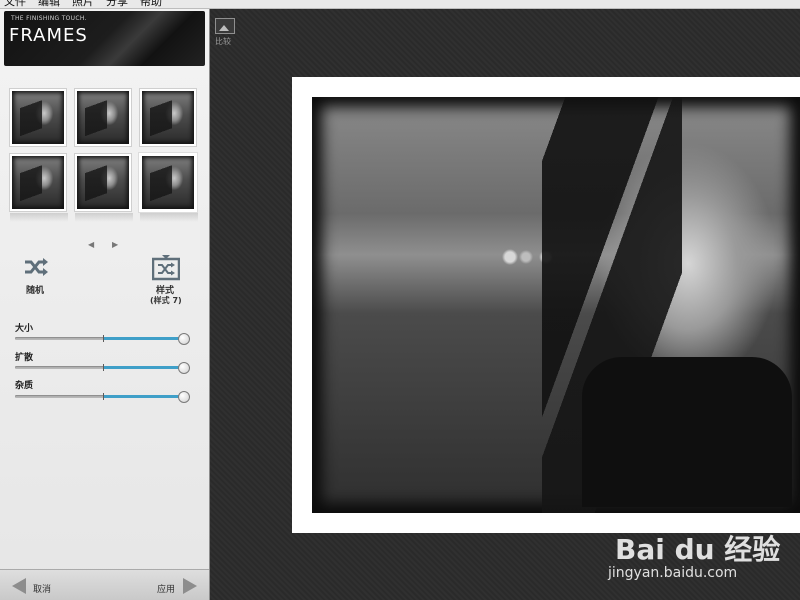 This screenshot has height=600, width=800. What do you see at coordinates (83, 4) in the screenshot?
I see `menu-photo: 照片` at bounding box center [83, 4].